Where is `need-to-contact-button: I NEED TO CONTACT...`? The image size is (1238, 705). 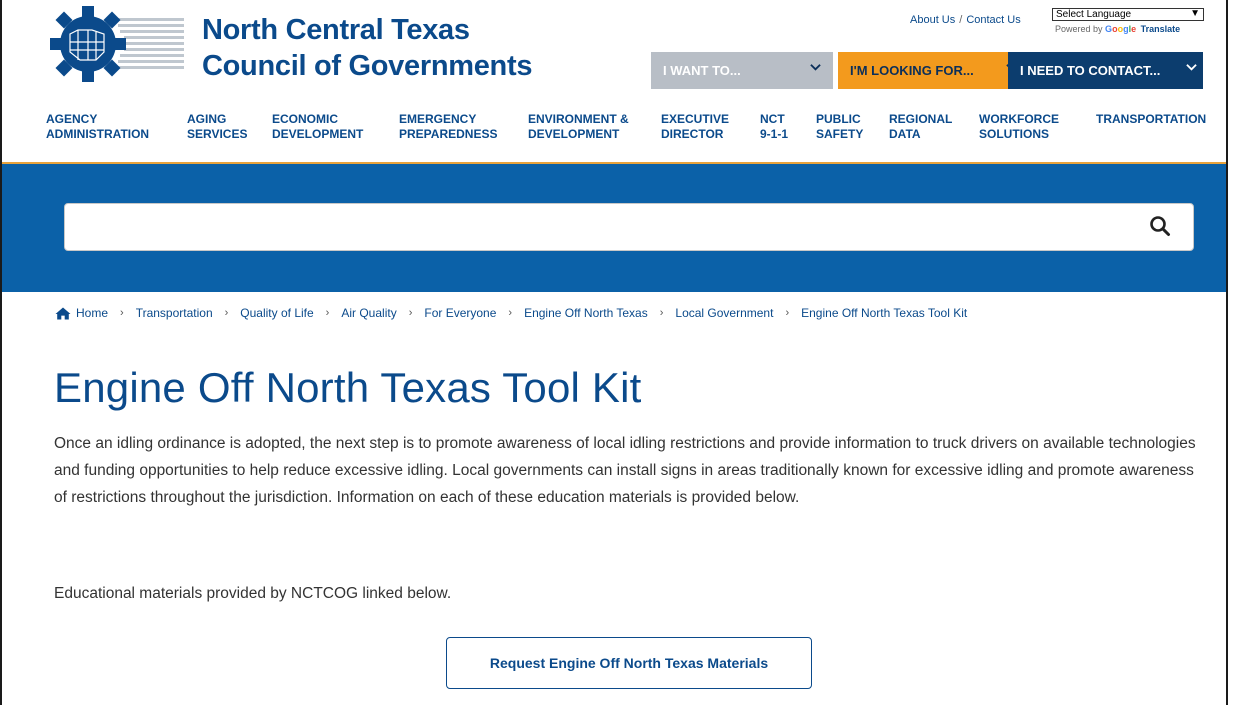 need-to-contact-button: I NEED TO CONTACT... is located at coordinates (1105, 70).